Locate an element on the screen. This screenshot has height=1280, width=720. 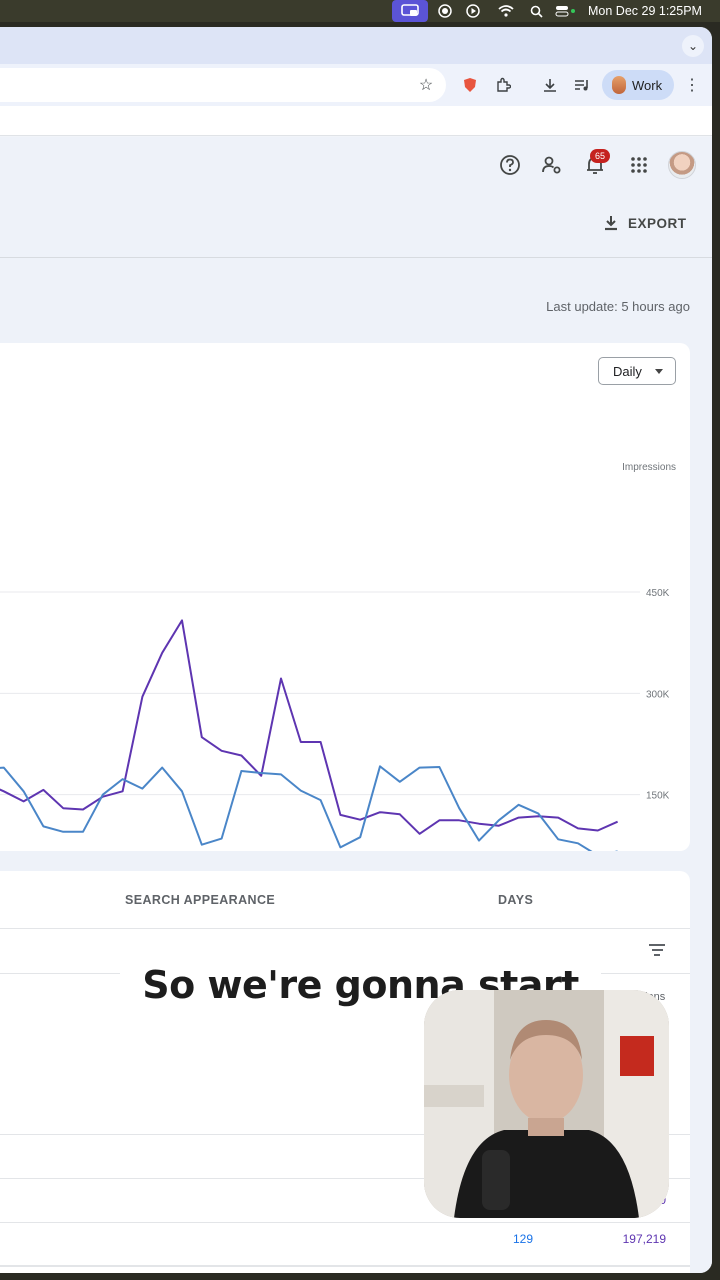
table-row: 994 is located at coordinates (345, 1270).